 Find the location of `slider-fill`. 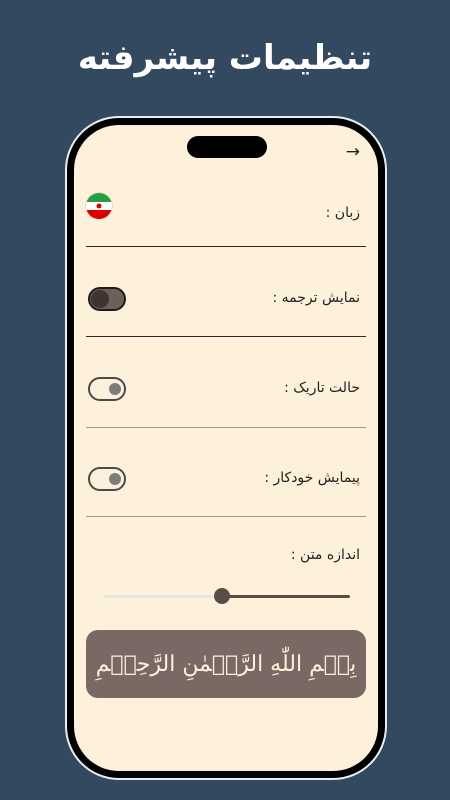

slider-fill is located at coordinates (286, 596).